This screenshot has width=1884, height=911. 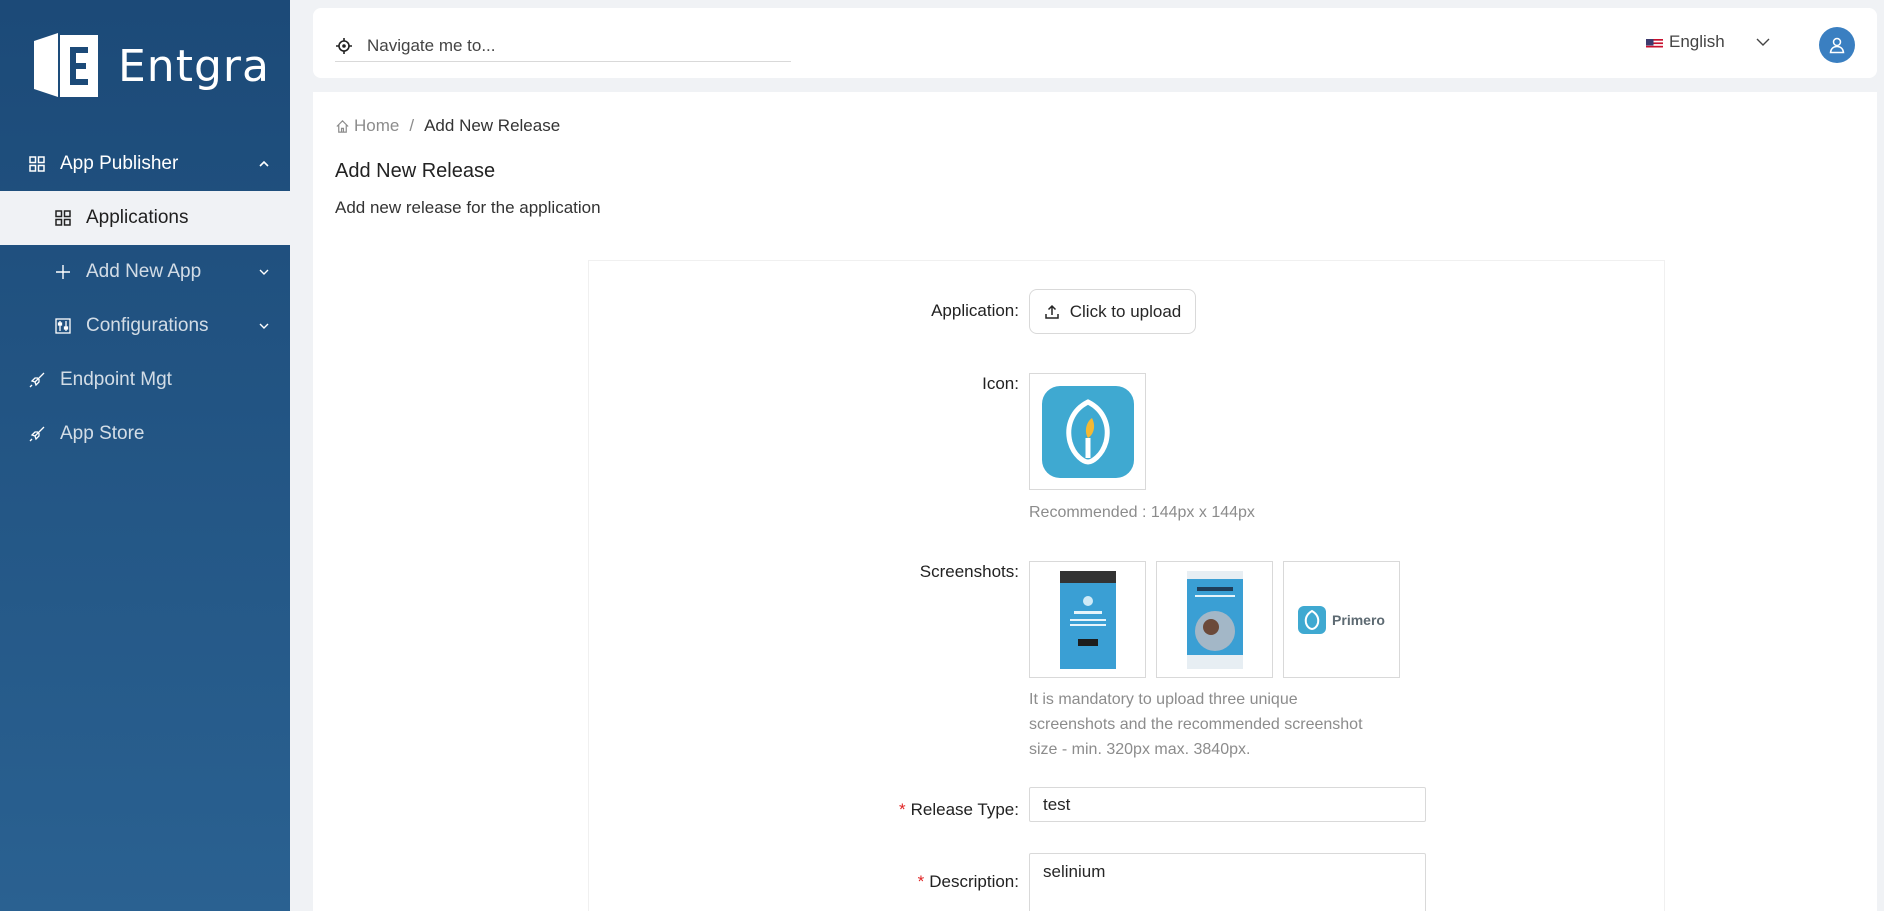 What do you see at coordinates (342, 126) in the screenshot?
I see `home-icon` at bounding box center [342, 126].